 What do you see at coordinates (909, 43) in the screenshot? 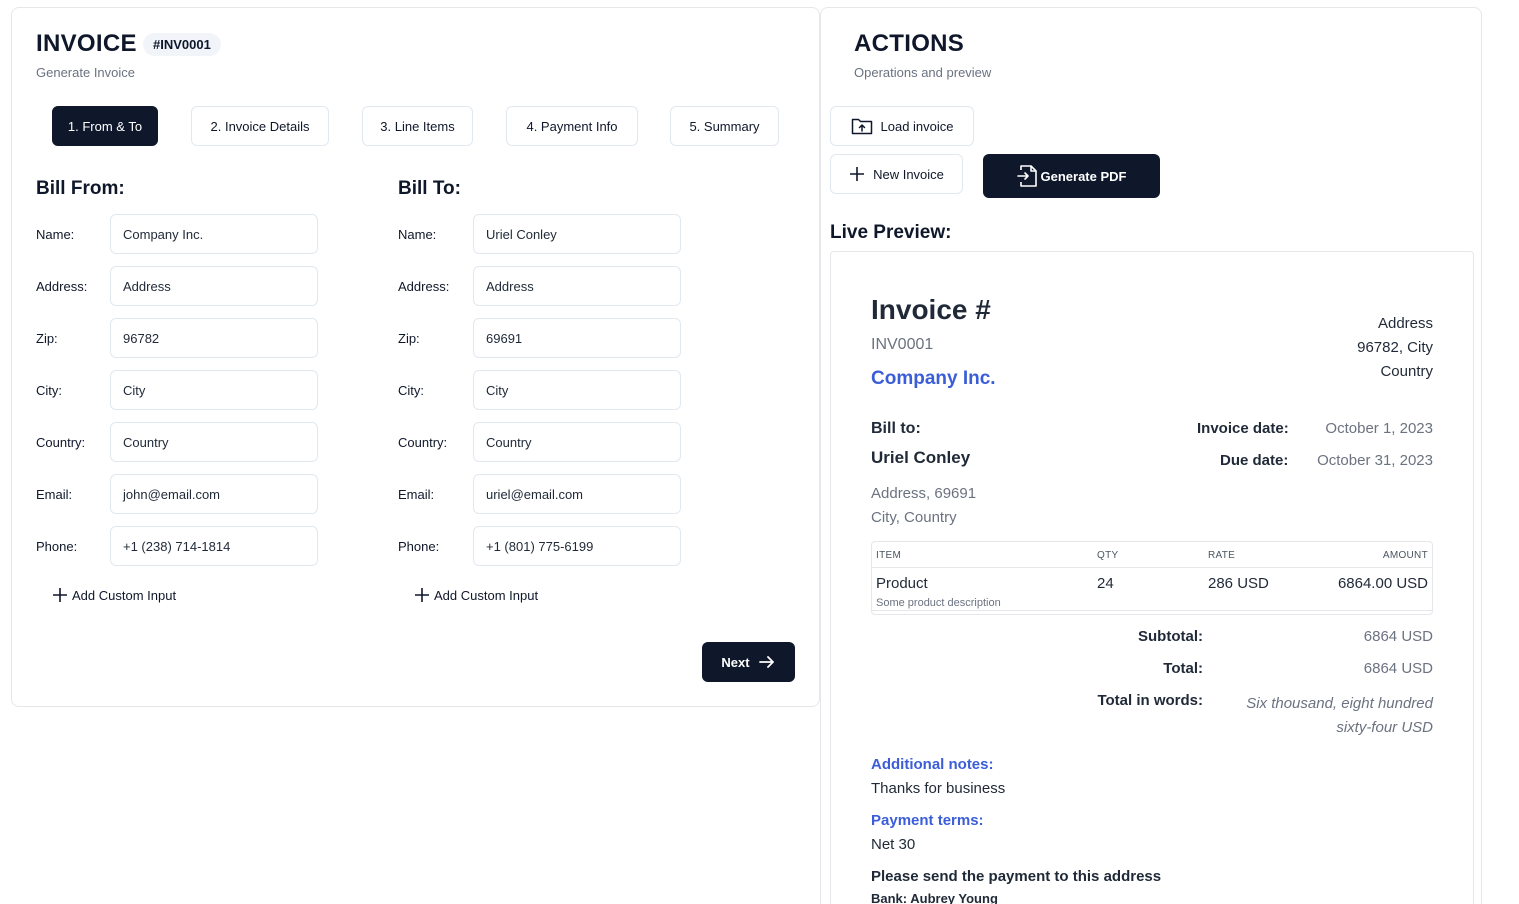
I see `actions-title: ACTIONS` at bounding box center [909, 43].